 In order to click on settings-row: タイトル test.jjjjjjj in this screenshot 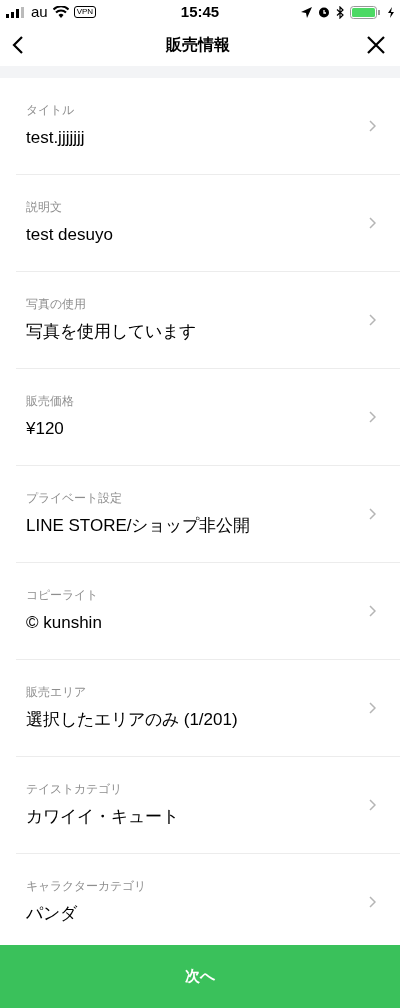, I will do `click(208, 126)`.